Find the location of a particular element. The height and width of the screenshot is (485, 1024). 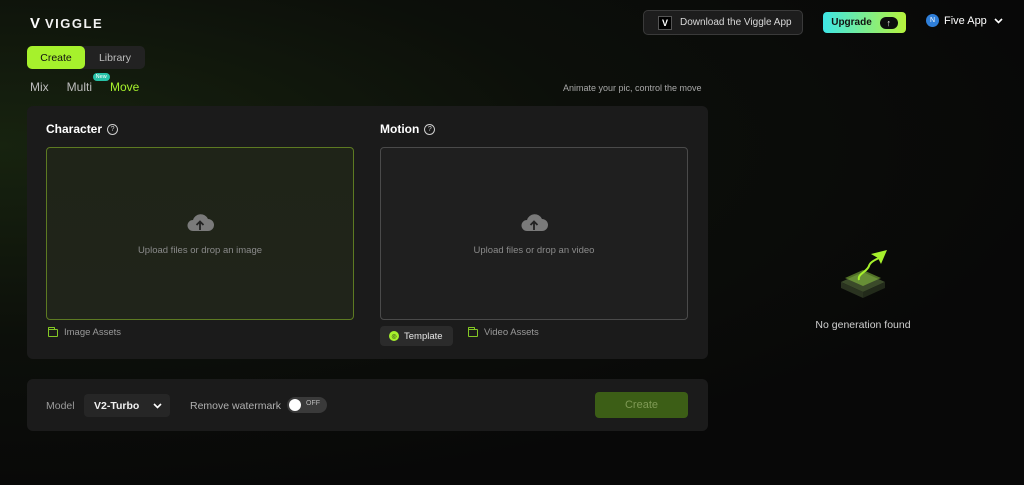

remove-watermark-toggle: OFF is located at coordinates (307, 405).